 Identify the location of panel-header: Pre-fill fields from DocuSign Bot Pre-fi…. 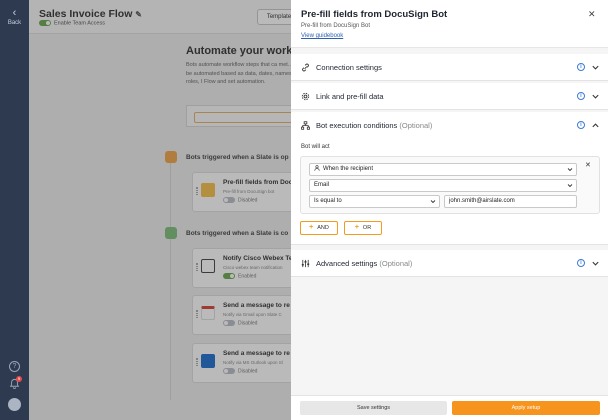
(449, 24).